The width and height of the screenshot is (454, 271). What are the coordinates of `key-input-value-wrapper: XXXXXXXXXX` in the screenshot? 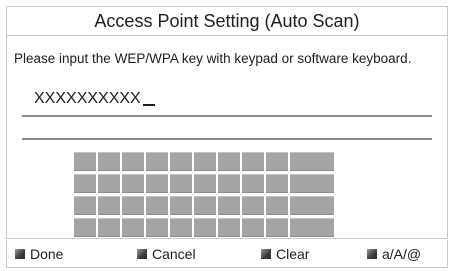 It's located at (94, 99).